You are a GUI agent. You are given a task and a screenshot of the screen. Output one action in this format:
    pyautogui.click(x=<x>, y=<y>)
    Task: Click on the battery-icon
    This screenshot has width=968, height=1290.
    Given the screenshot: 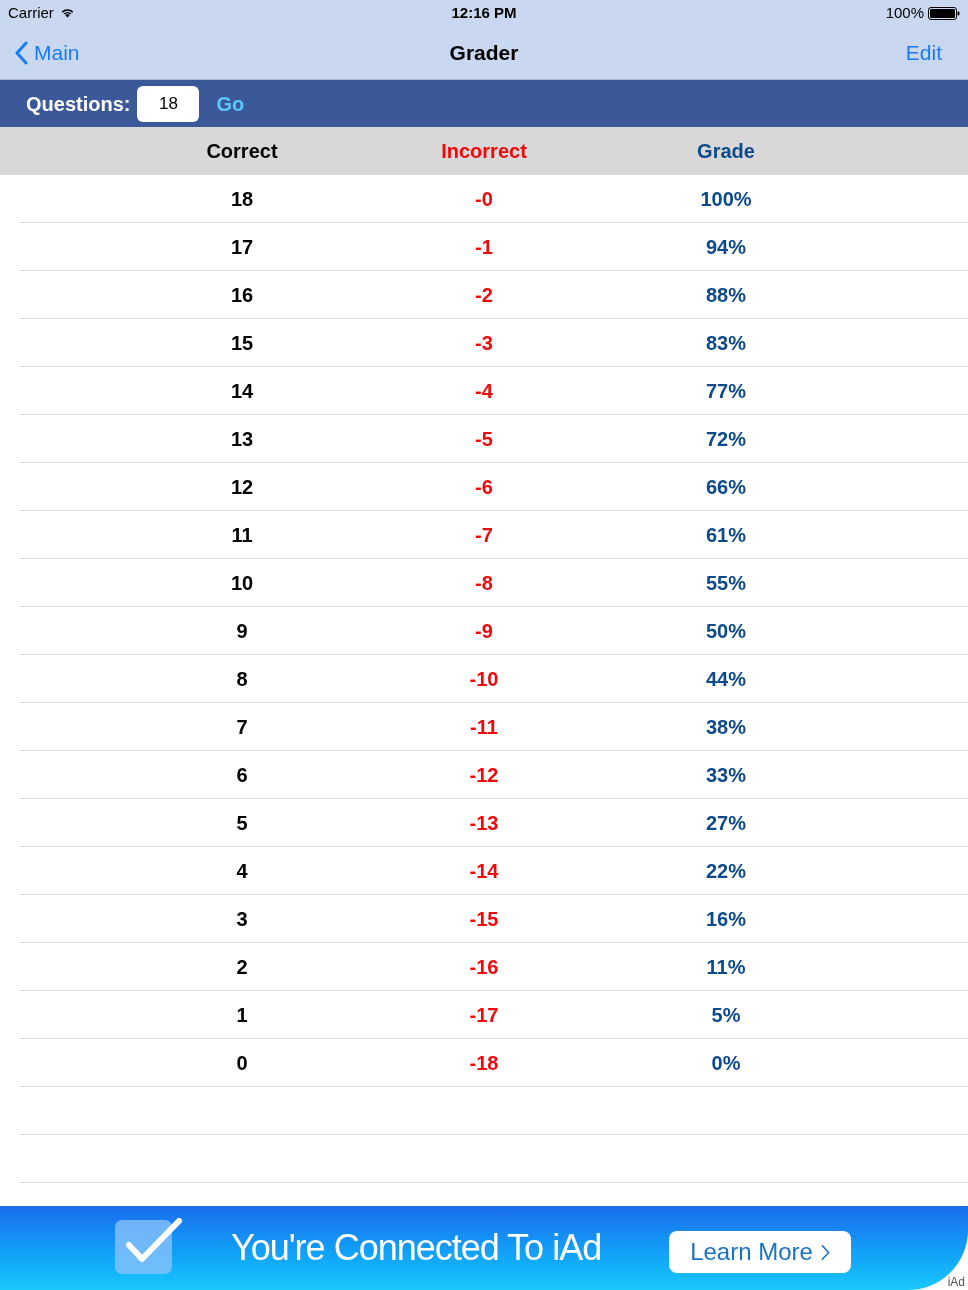 What is the action you would take?
    pyautogui.click(x=944, y=13)
    